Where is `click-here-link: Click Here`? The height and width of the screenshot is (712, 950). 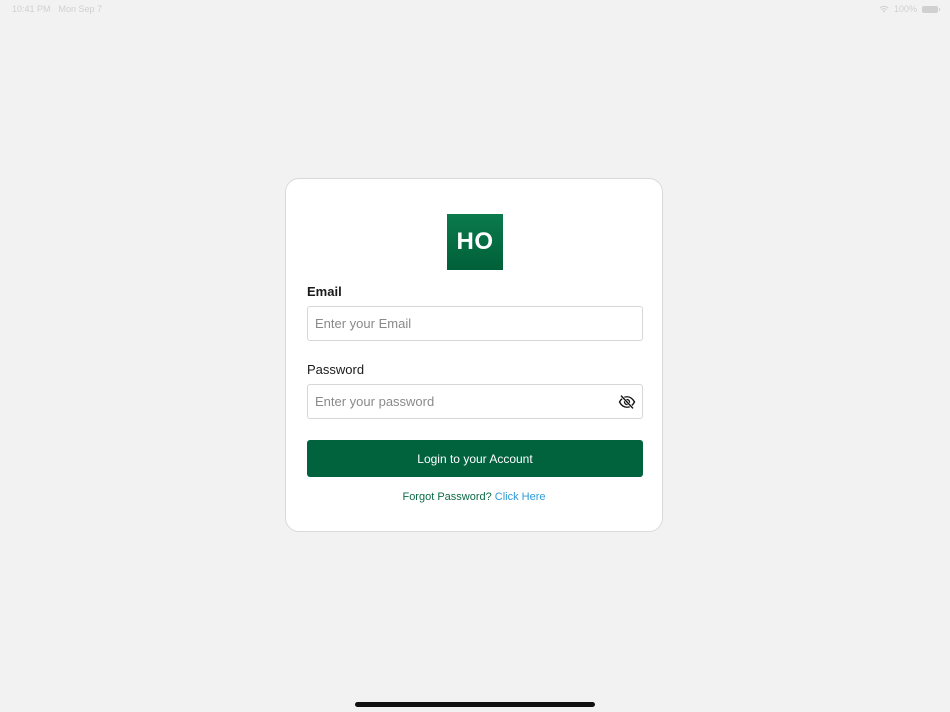 click-here-link: Click Here is located at coordinates (520, 497).